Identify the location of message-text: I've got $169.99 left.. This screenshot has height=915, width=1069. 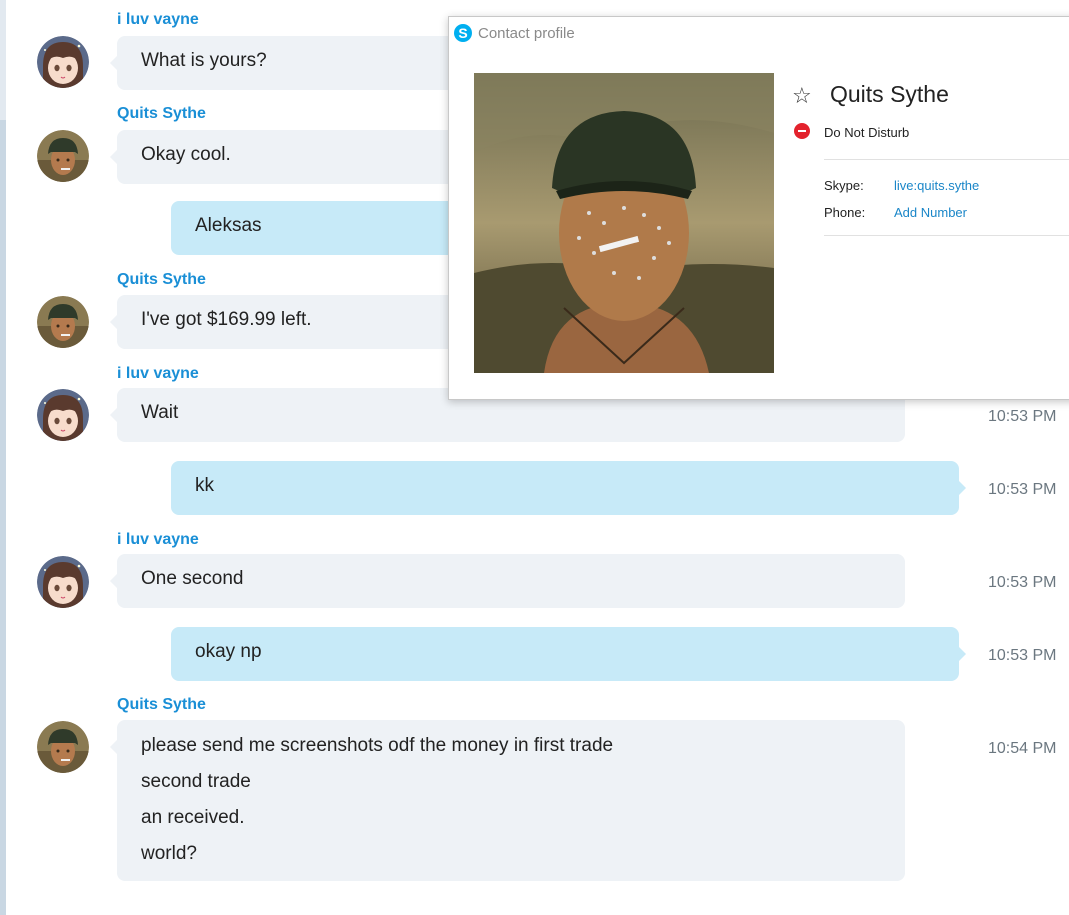
(226, 319).